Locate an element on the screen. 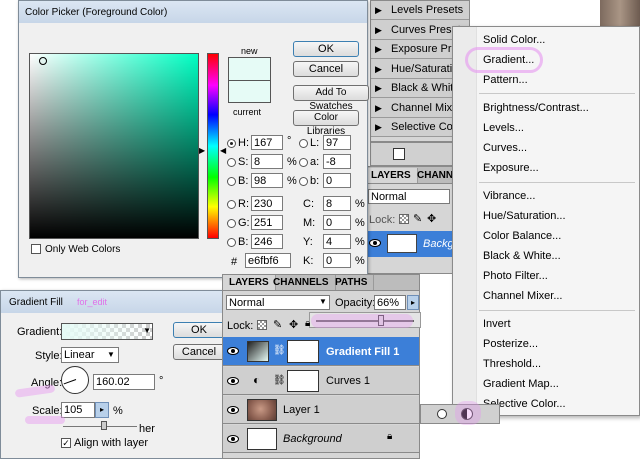 This screenshot has width=640, height=459. a-field: -8 is located at coordinates (337, 161).